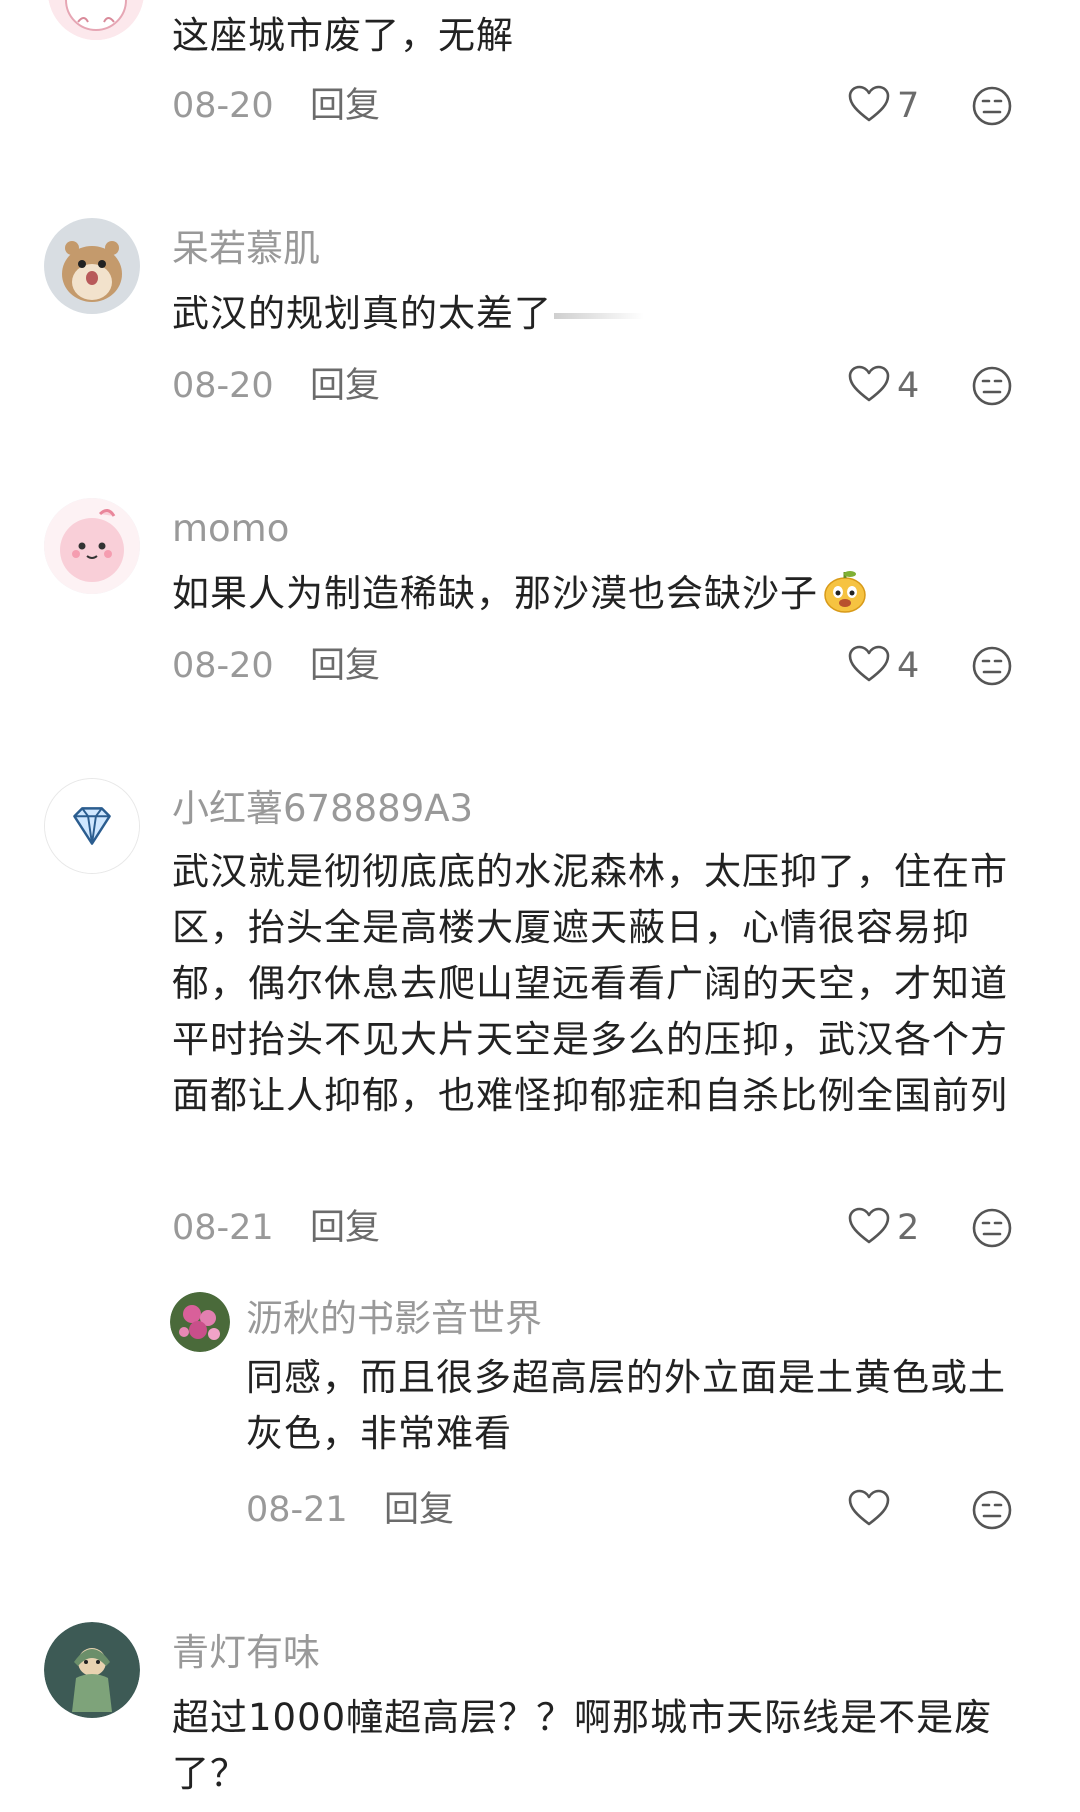 Image resolution: width=1080 pixels, height=1812 pixels. I want to click on comment-text-content: 武汉的规划真的太差了, so click(362, 313).